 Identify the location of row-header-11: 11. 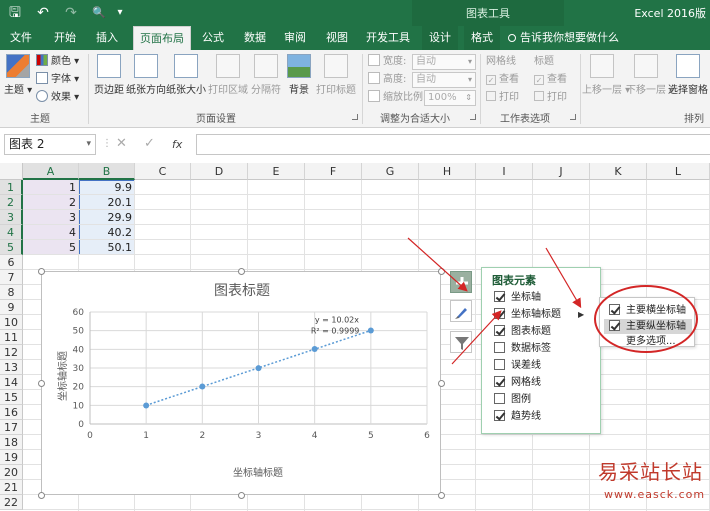
(11, 337).